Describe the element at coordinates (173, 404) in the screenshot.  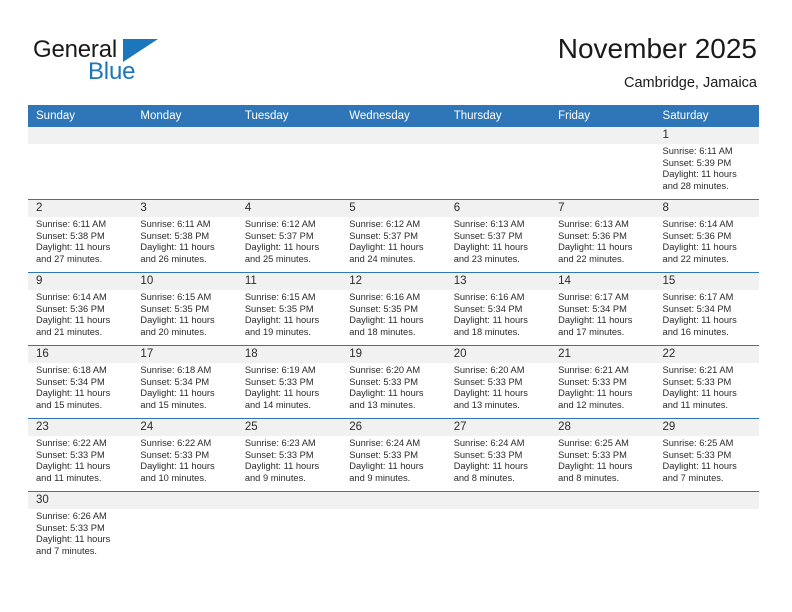
I see `daylight-text-line2: and 15 minutes.` at that location.